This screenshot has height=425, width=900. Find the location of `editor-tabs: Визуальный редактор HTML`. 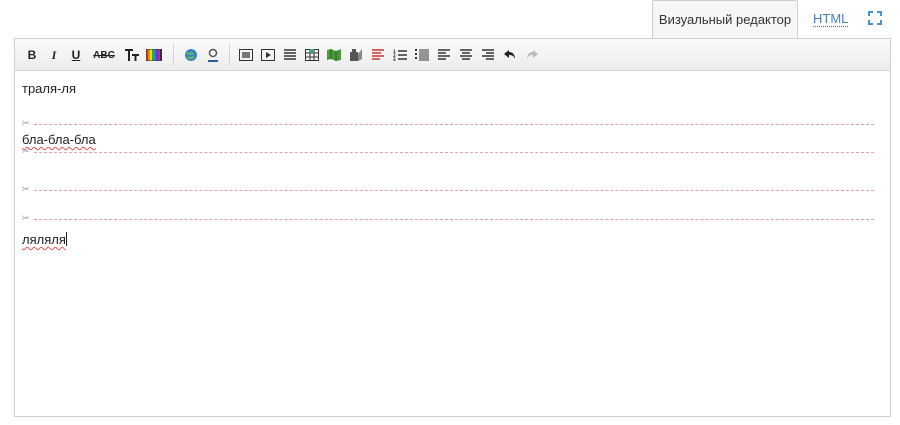

editor-tabs: Визуальный редактор HTML is located at coordinates (450, 20).